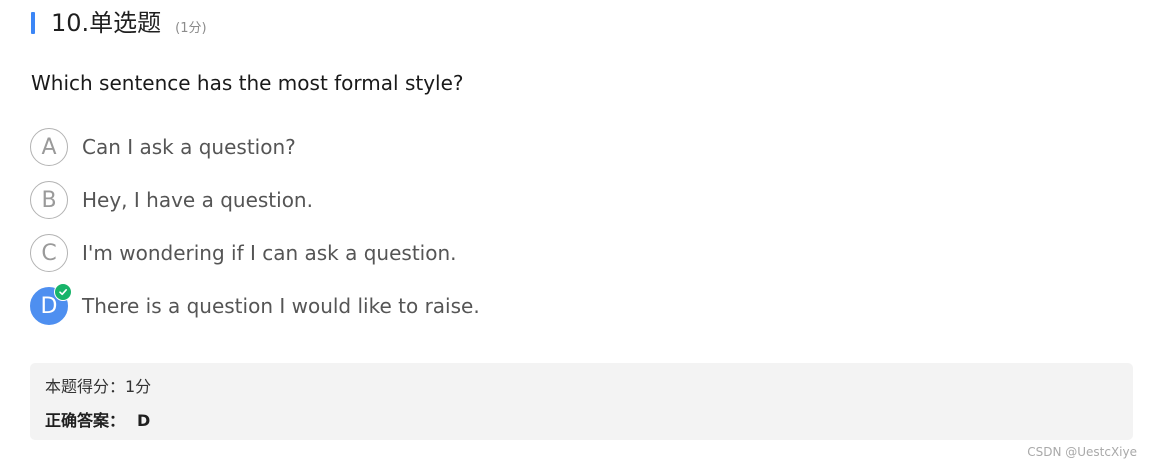 This screenshot has width=1151, height=470. Describe the element at coordinates (269, 253) in the screenshot. I see `option-text-c: I'm wondering if I can ask a question.` at that location.